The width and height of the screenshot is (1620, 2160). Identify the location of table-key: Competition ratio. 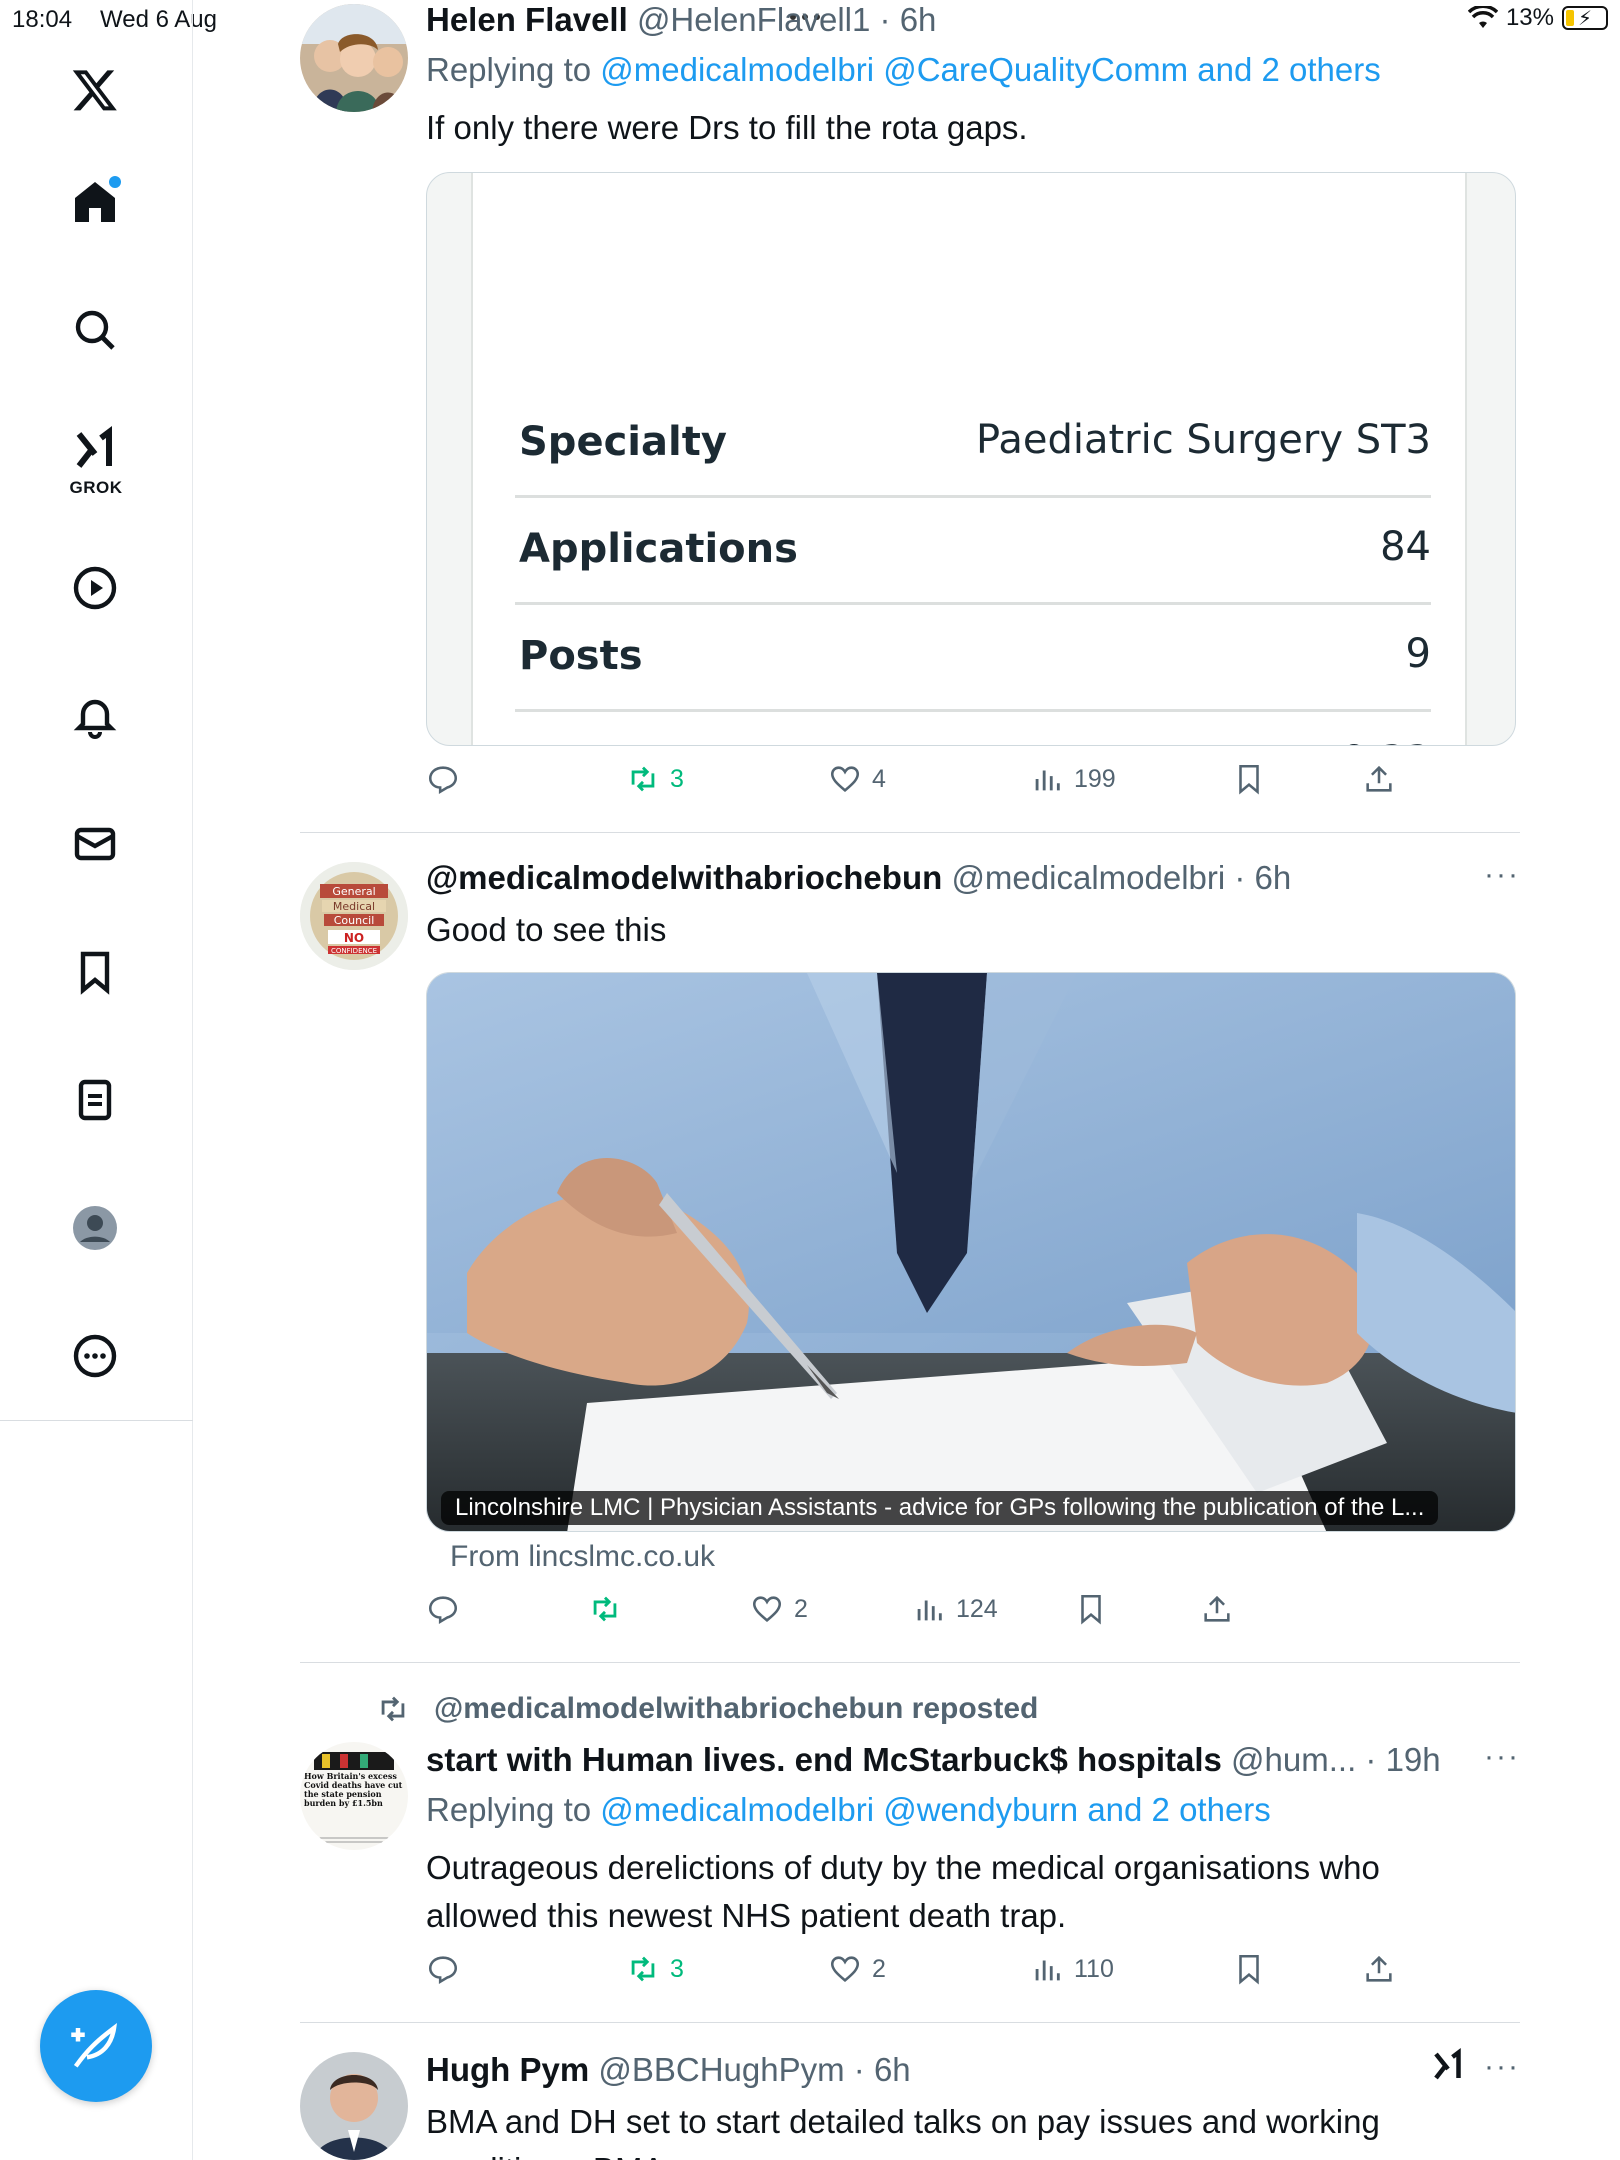
(717, 742).